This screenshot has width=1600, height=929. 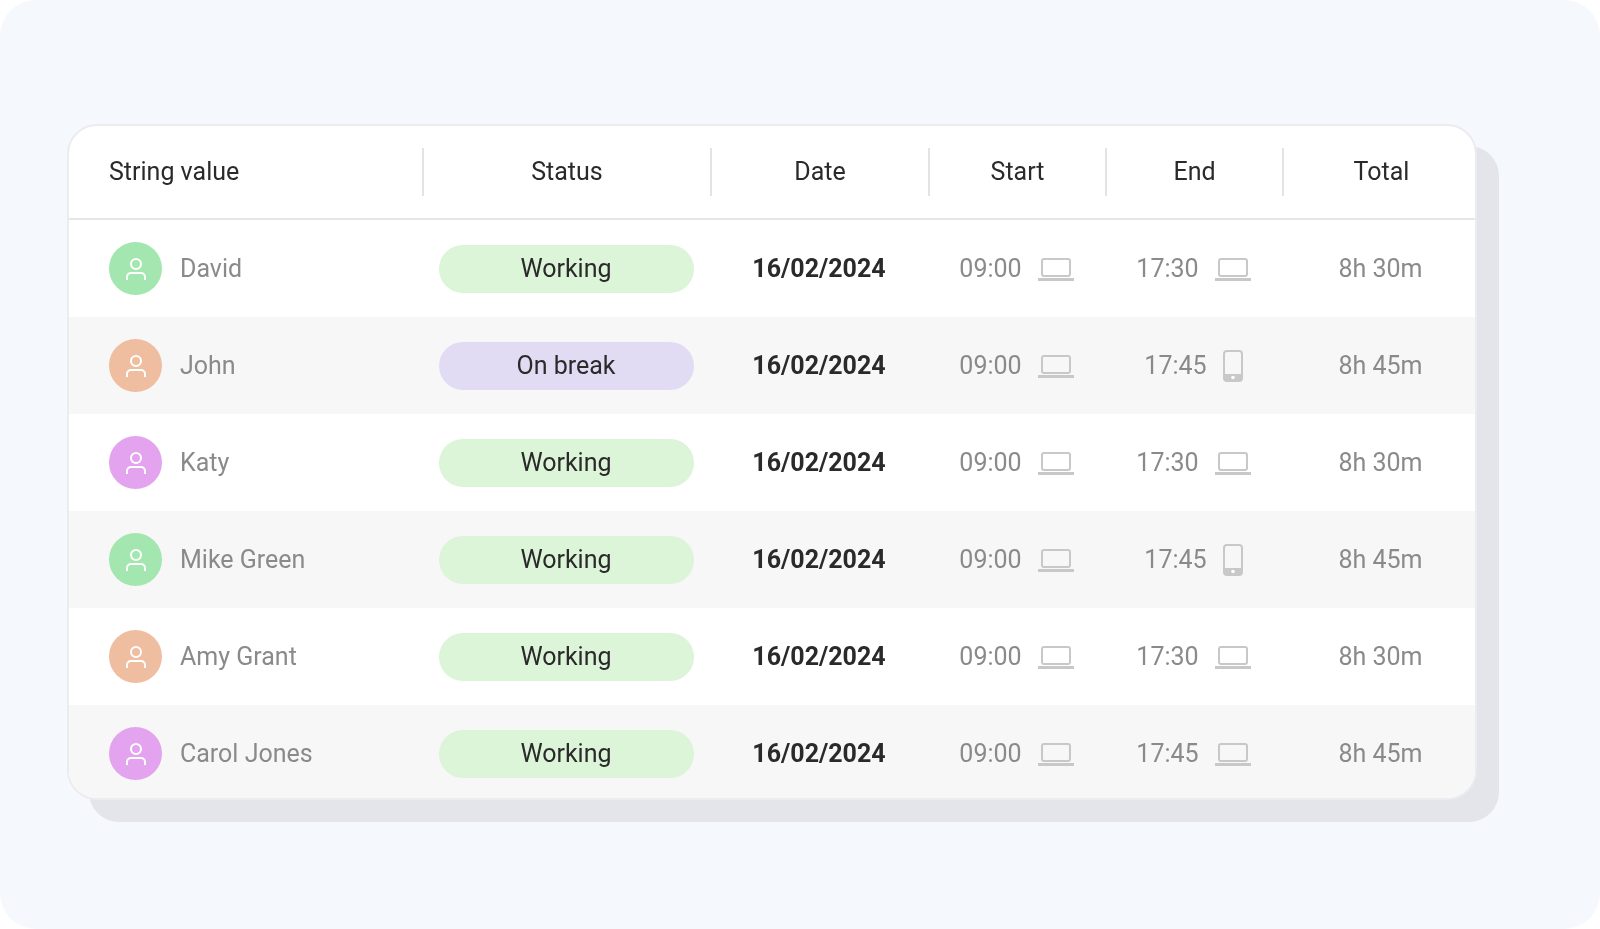 What do you see at coordinates (566, 365) in the screenshot?
I see `status-pill: On break` at bounding box center [566, 365].